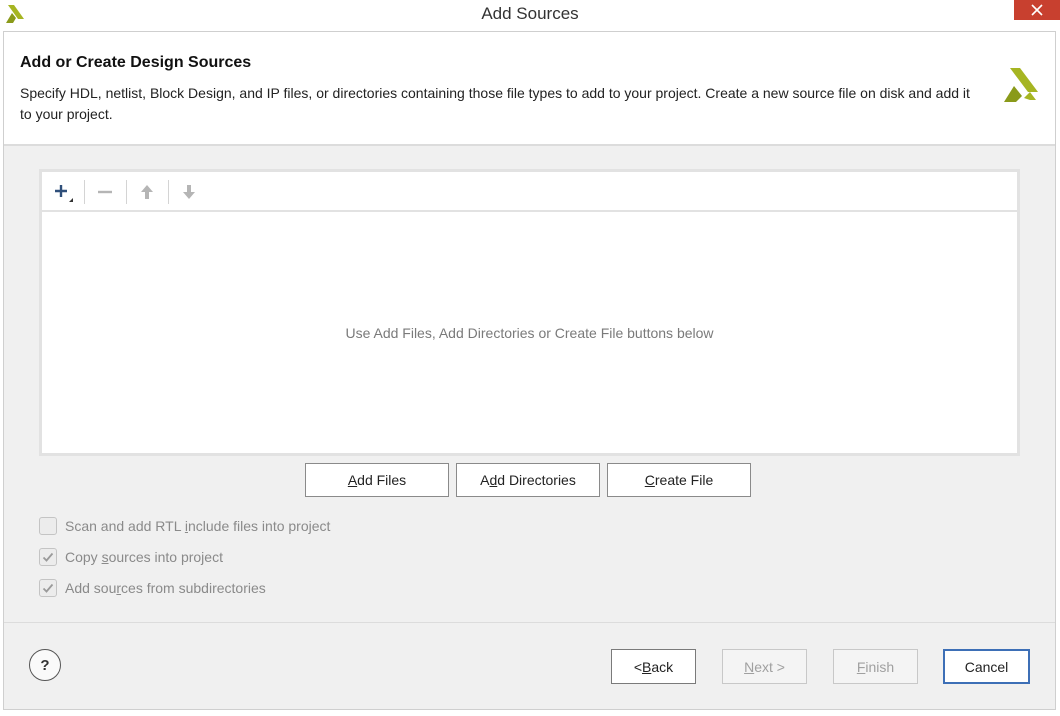 This screenshot has height=716, width=1060. I want to click on title-bar: Add Sources, so click(530, 15).